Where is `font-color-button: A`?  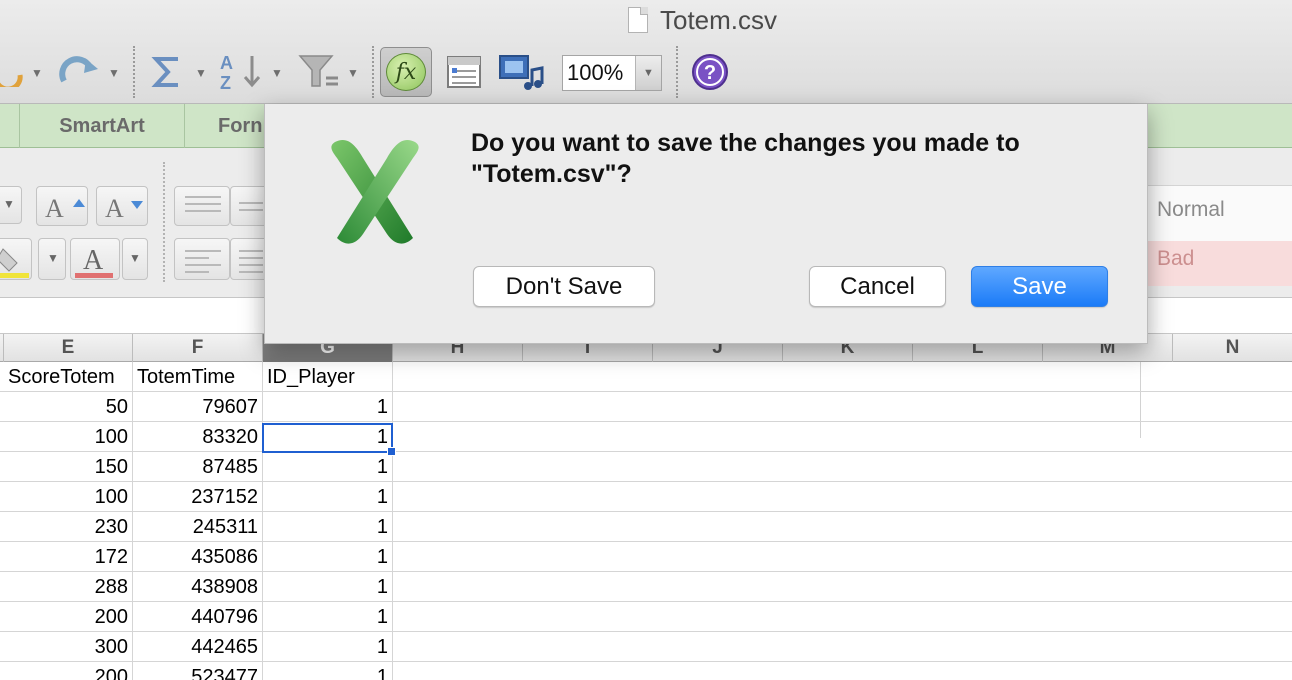
font-color-button: A is located at coordinates (95, 259).